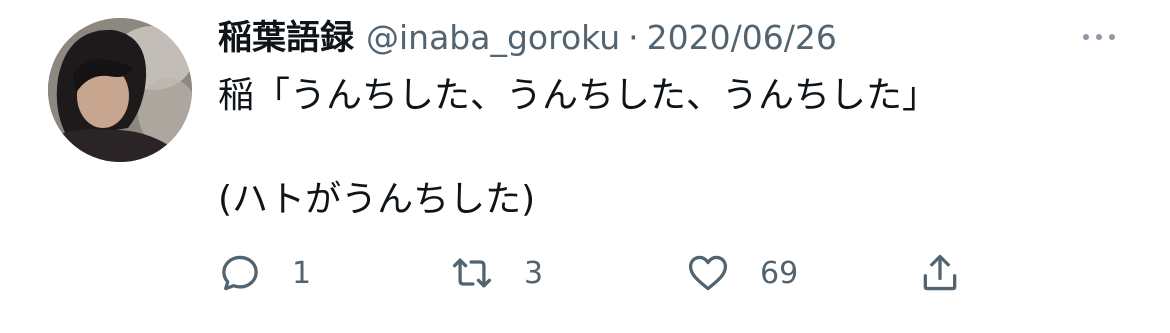  I want to click on tweet-actions: 1 3 69, so click(598, 273).